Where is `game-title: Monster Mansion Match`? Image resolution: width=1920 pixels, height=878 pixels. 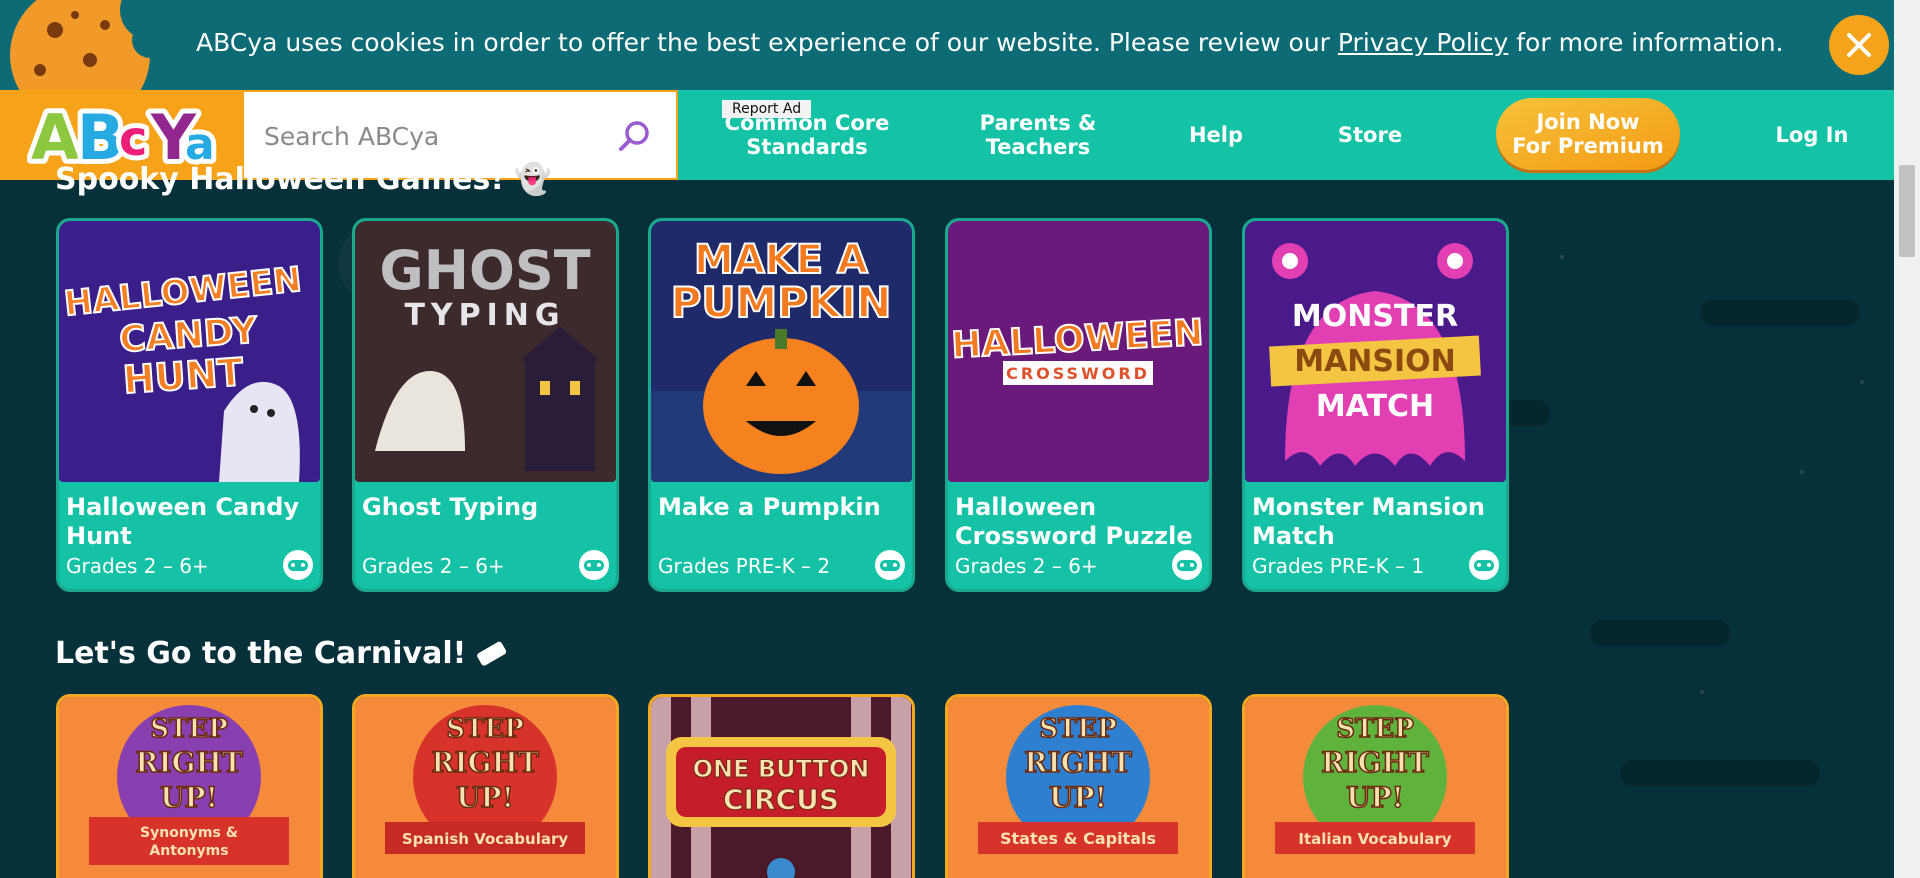 game-title: Monster Mansion Match is located at coordinates (1368, 521).